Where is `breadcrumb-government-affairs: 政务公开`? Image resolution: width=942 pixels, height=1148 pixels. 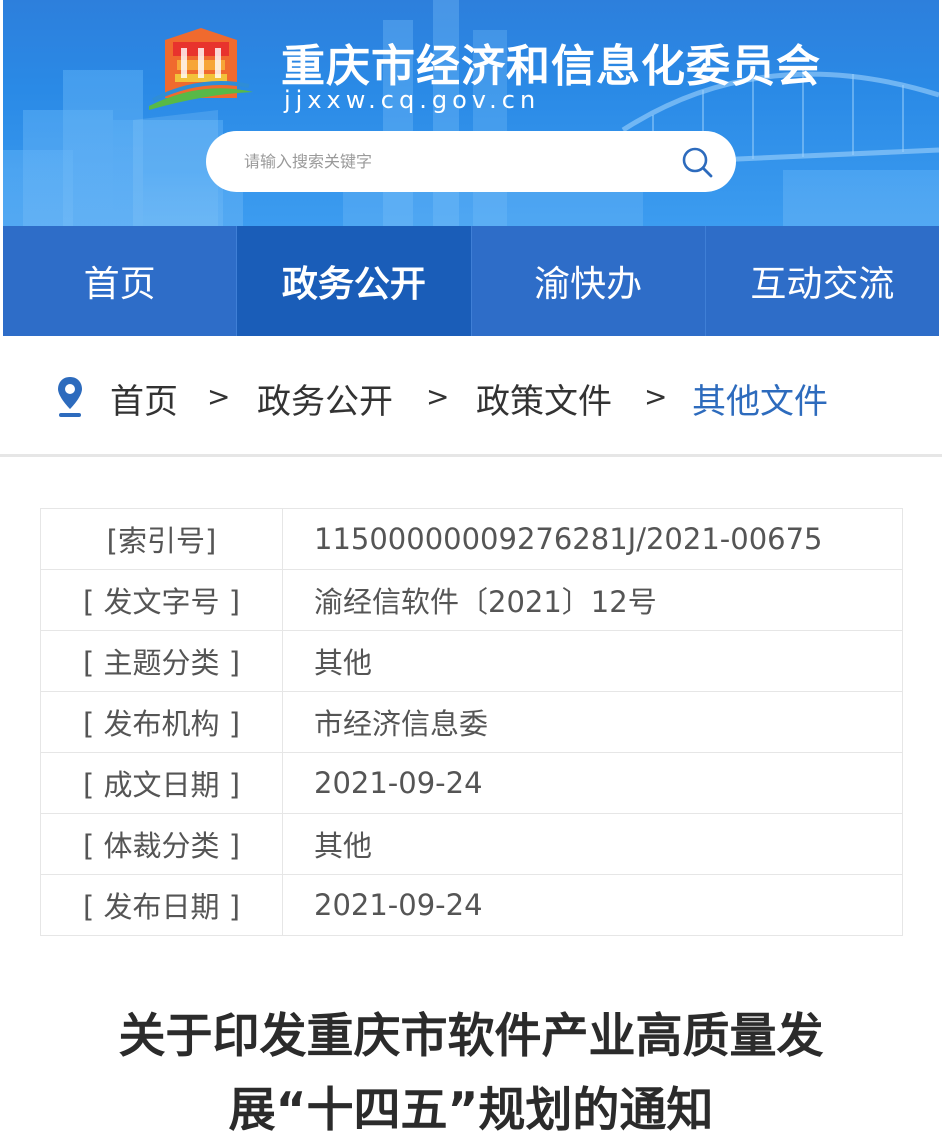
breadcrumb-government-affairs: 政务公开 is located at coordinates (325, 398).